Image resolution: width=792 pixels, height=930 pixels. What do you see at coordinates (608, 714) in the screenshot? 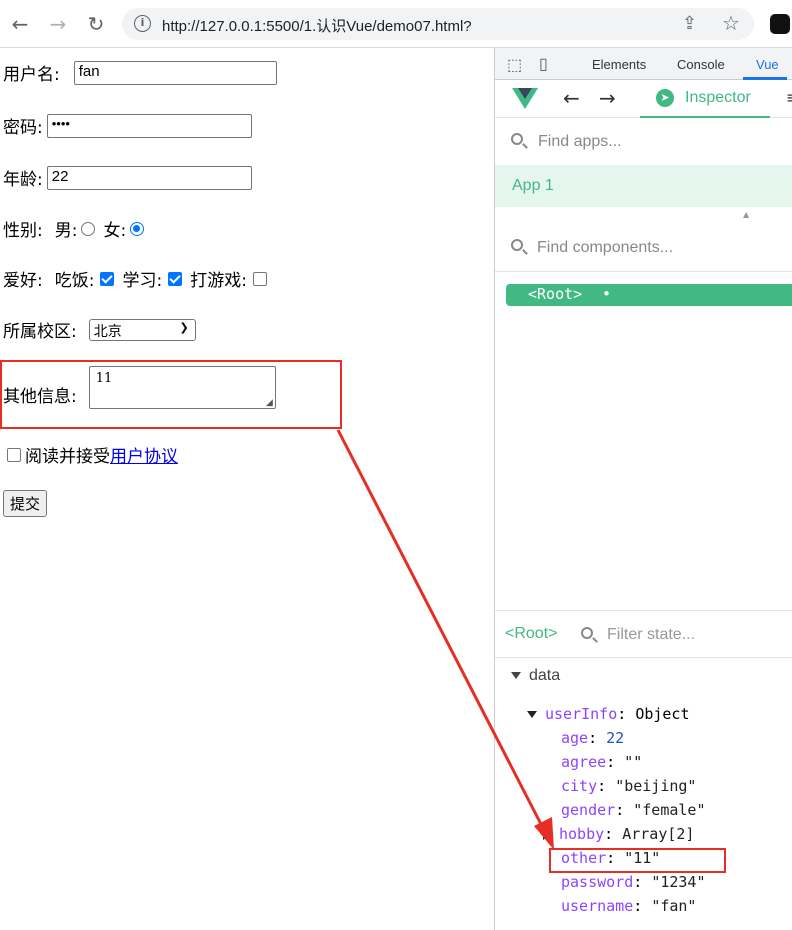
I see `userinfo-row: userInfo: Object` at bounding box center [608, 714].